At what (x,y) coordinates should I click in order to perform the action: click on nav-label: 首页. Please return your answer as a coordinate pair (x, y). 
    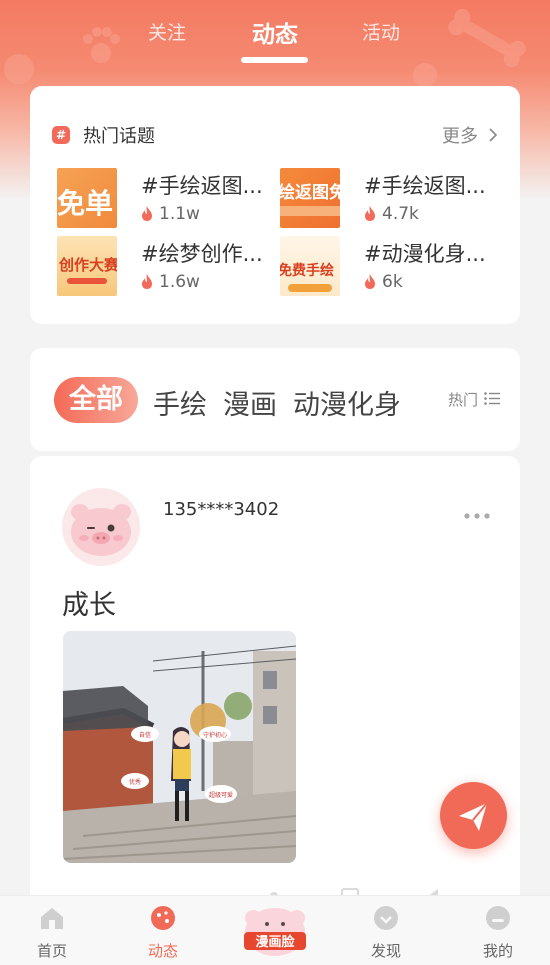
    Looking at the image, I should click on (51, 951).